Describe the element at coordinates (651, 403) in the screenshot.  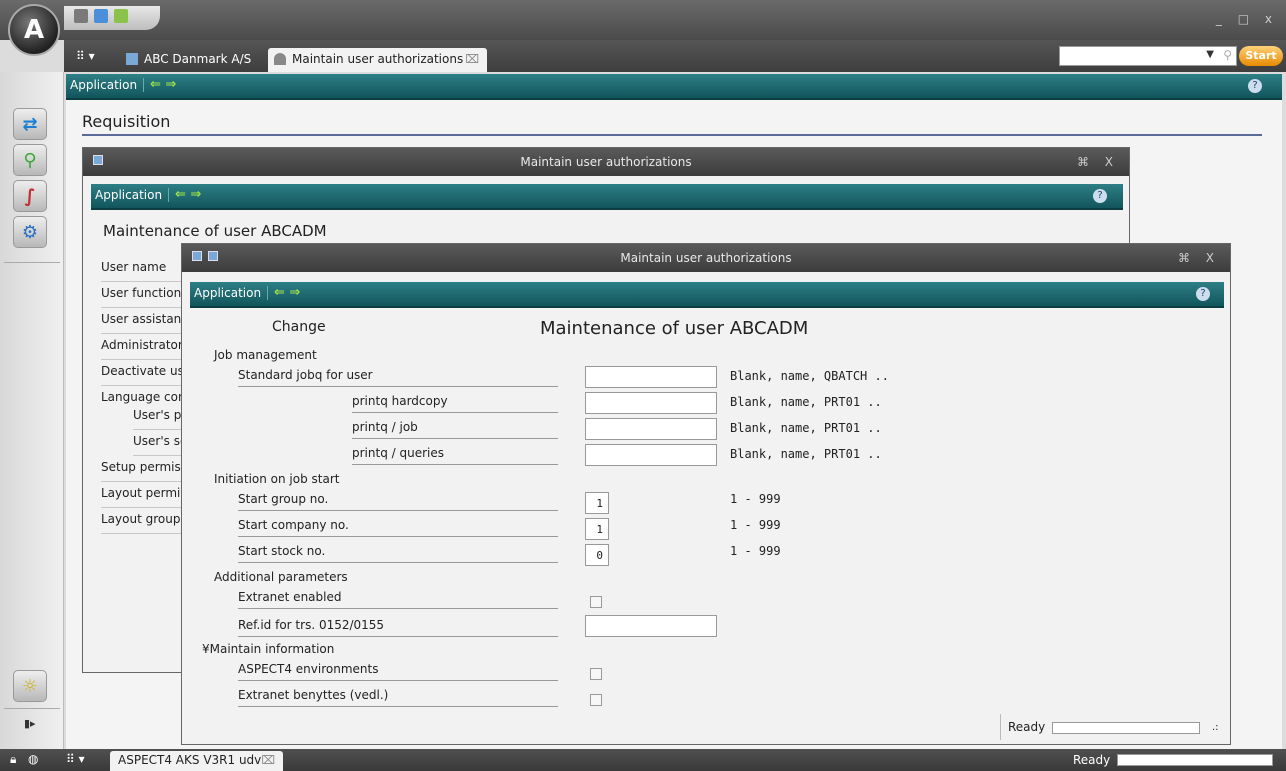
I see `printq-hardcopy-field` at that location.